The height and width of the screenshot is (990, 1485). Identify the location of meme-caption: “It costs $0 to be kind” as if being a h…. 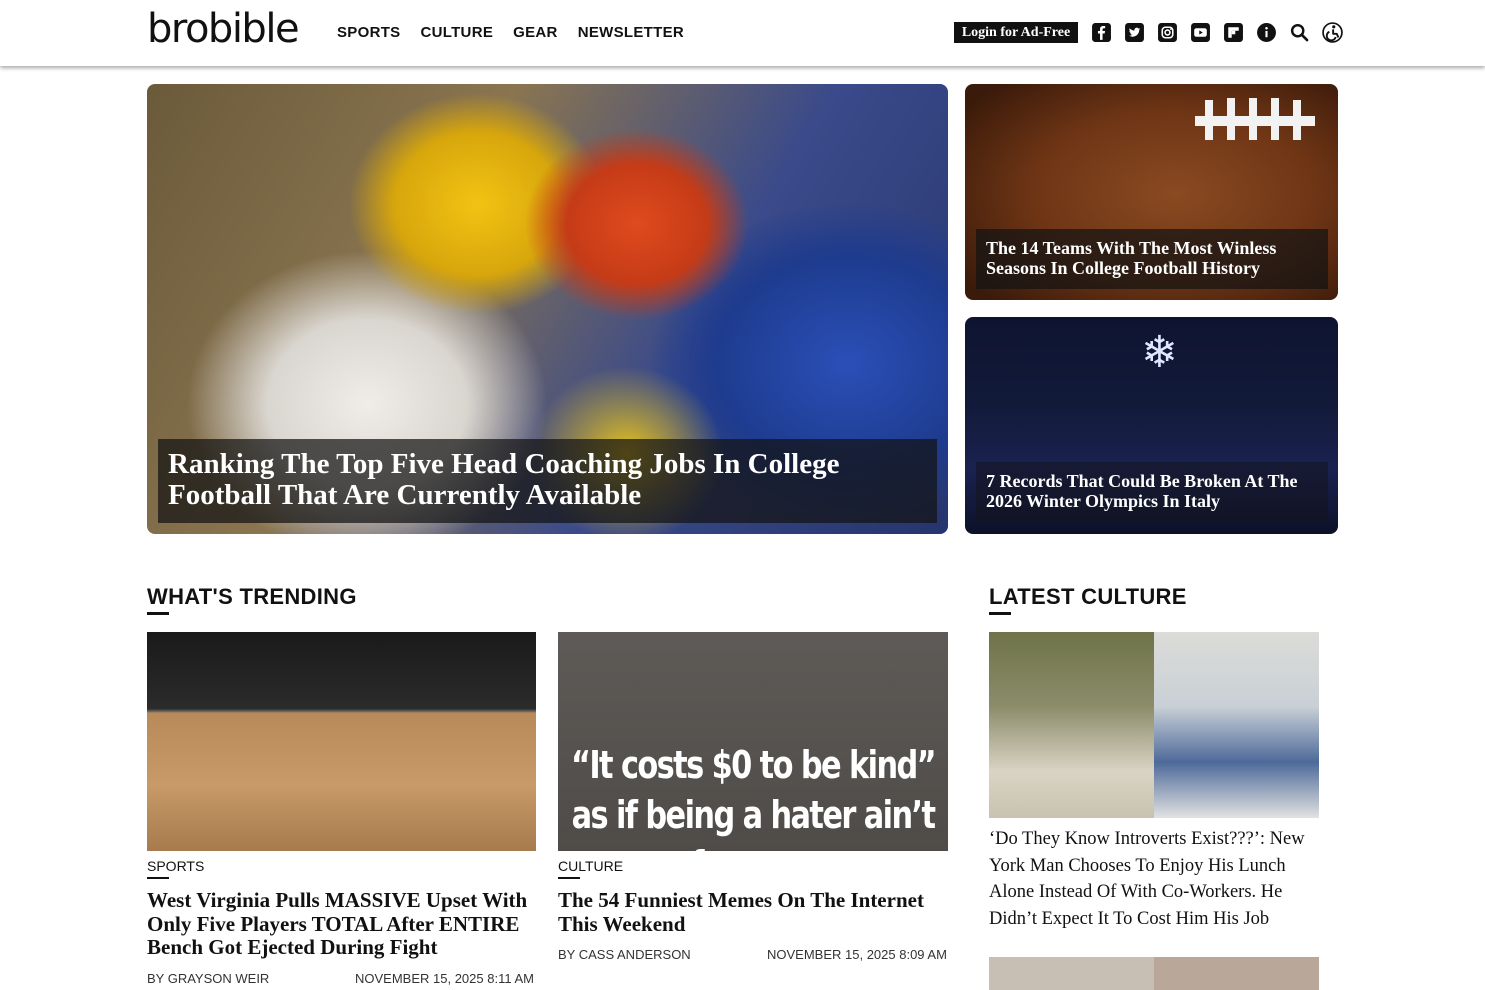
(753, 797).